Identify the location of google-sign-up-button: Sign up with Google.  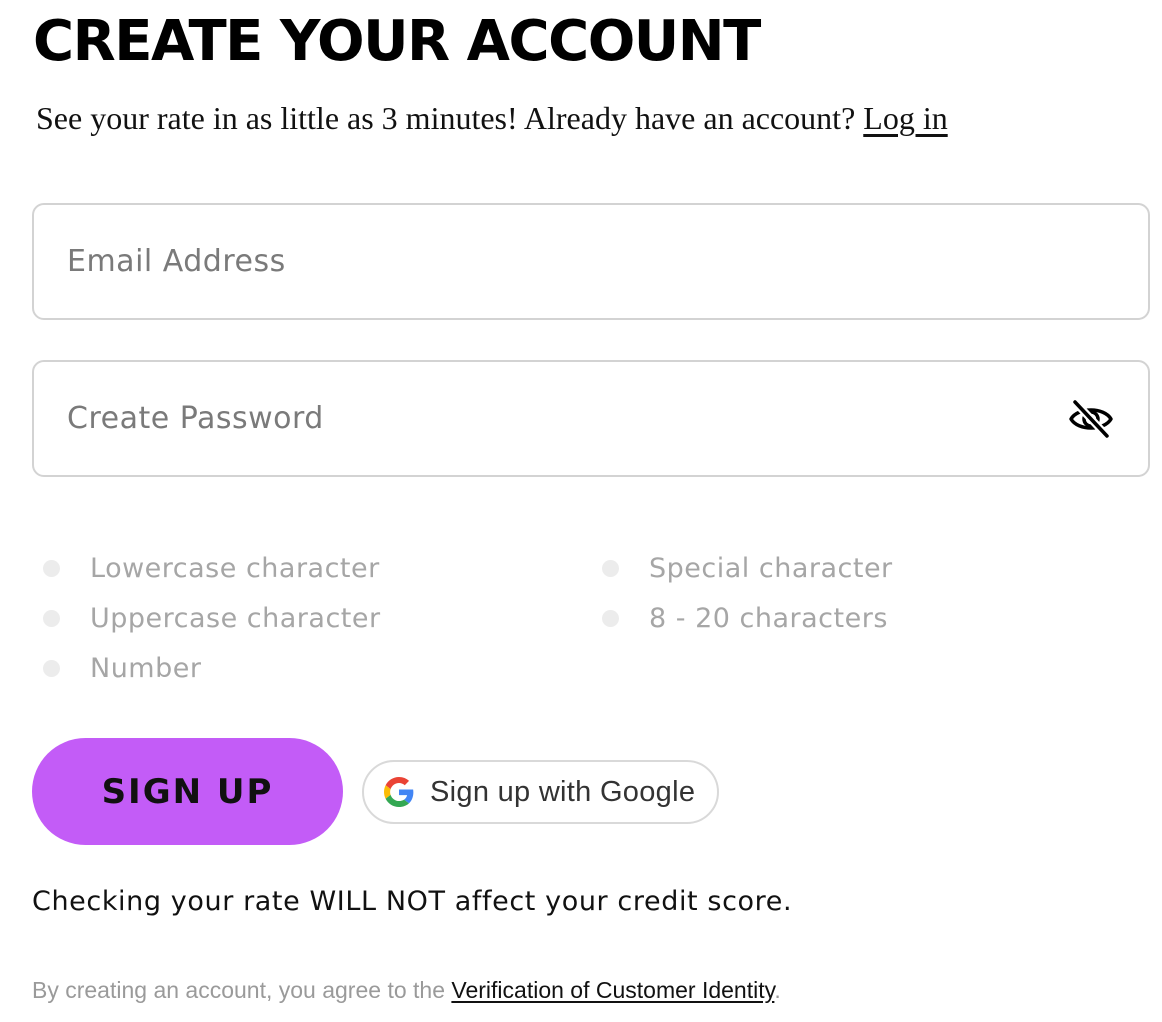
(540, 792).